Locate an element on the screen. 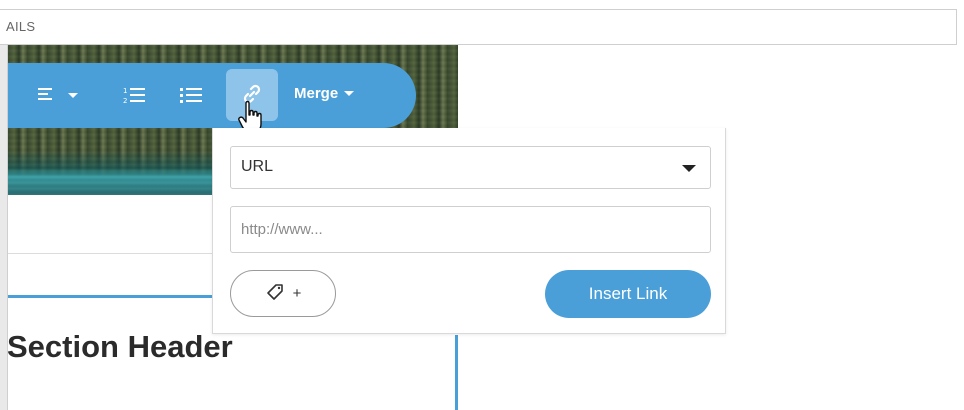 The height and width of the screenshot is (410, 964). bullet-list-icon is located at coordinates (191, 95).